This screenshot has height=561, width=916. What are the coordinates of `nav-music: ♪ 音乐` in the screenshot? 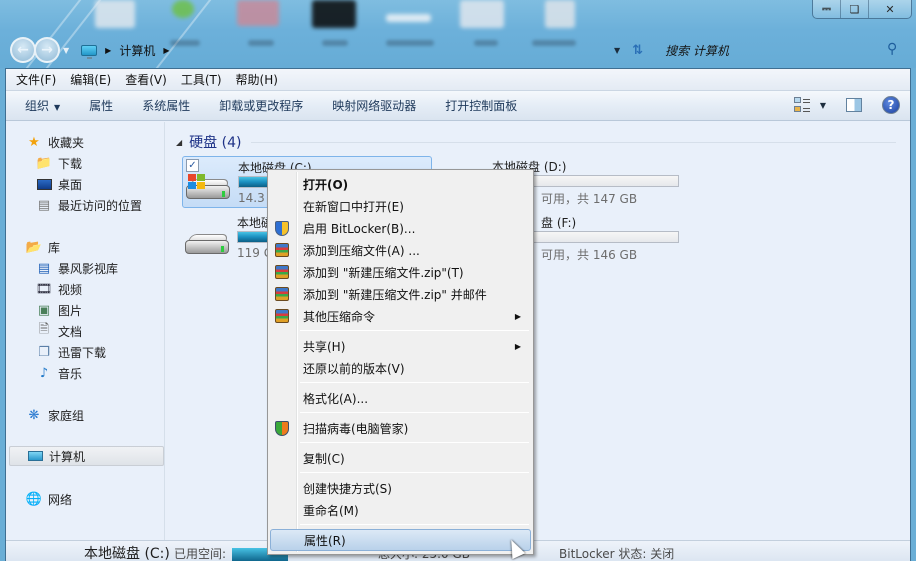 It's located at (59, 373).